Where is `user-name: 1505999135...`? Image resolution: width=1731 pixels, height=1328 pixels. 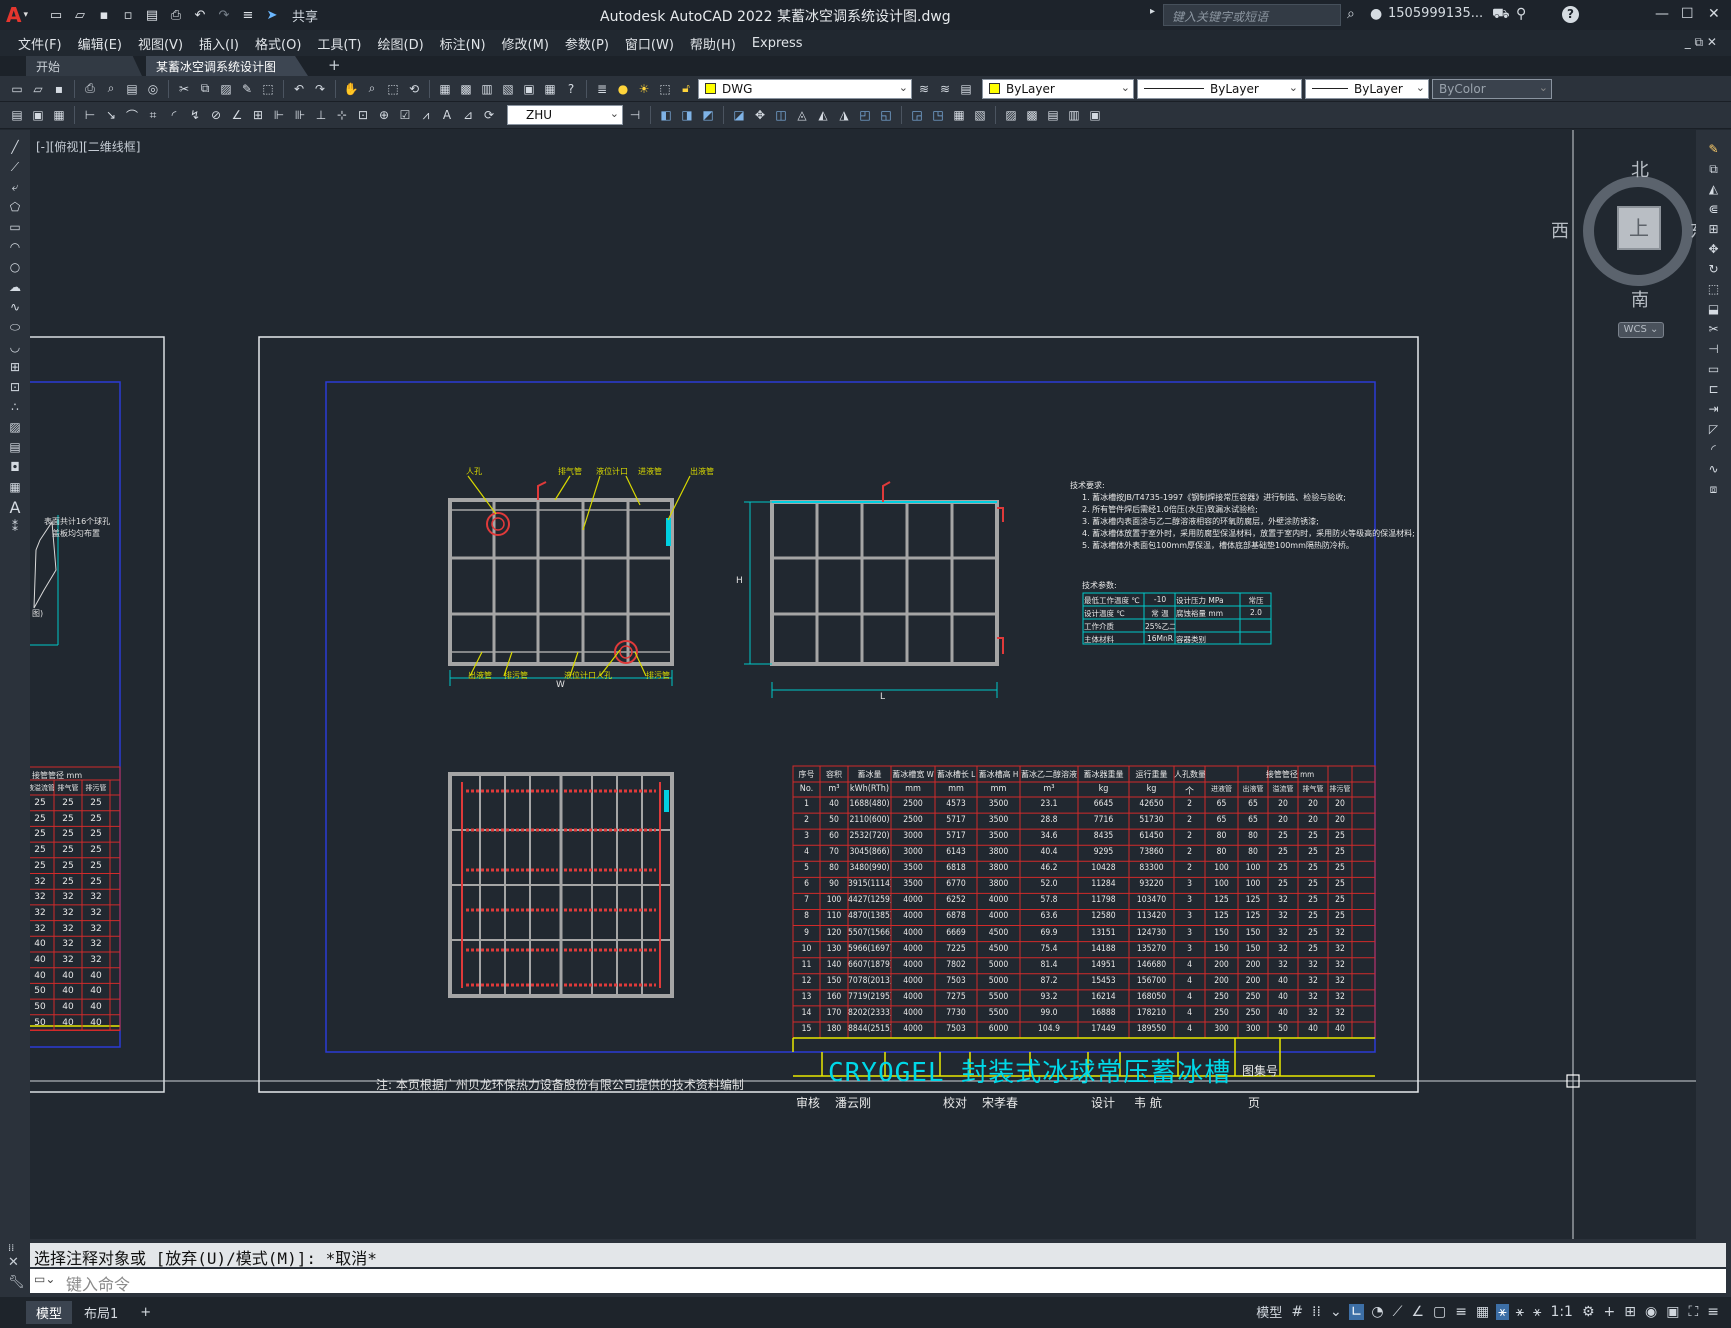 user-name: 1505999135... is located at coordinates (1435, 13).